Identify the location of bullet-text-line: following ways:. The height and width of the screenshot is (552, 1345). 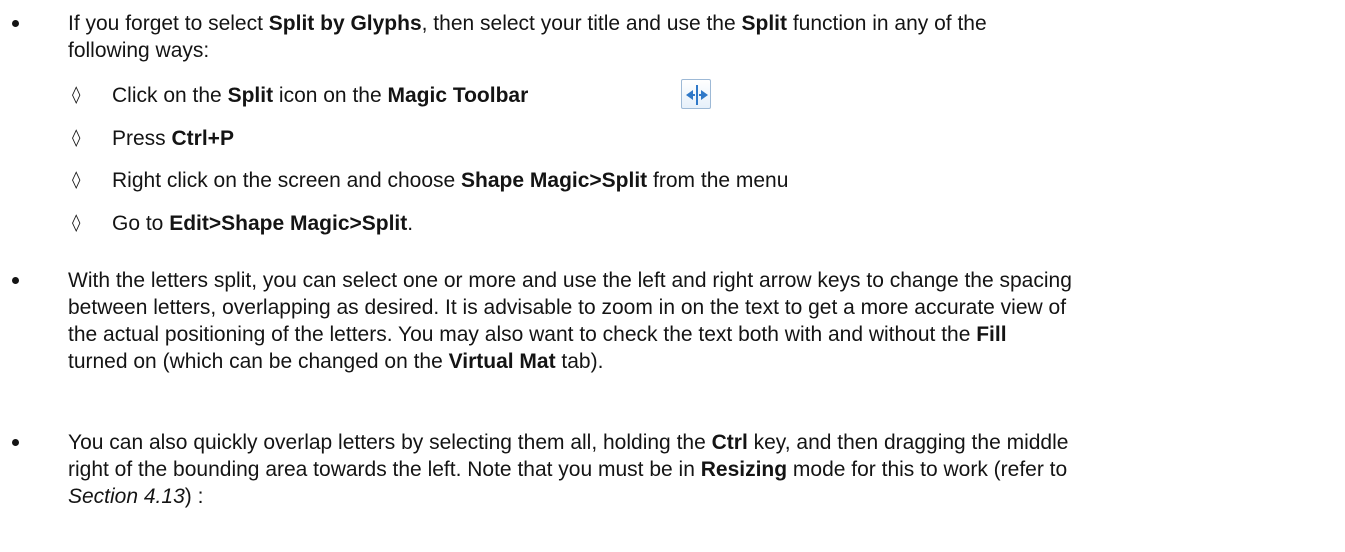
(139, 50).